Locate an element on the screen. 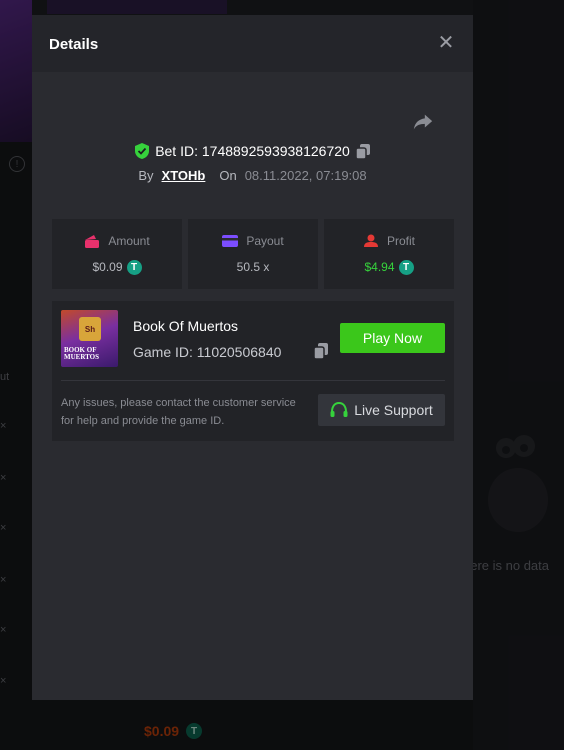 The height and width of the screenshot is (750, 564). stat-profit-value: $4.94 is located at coordinates (379, 267).